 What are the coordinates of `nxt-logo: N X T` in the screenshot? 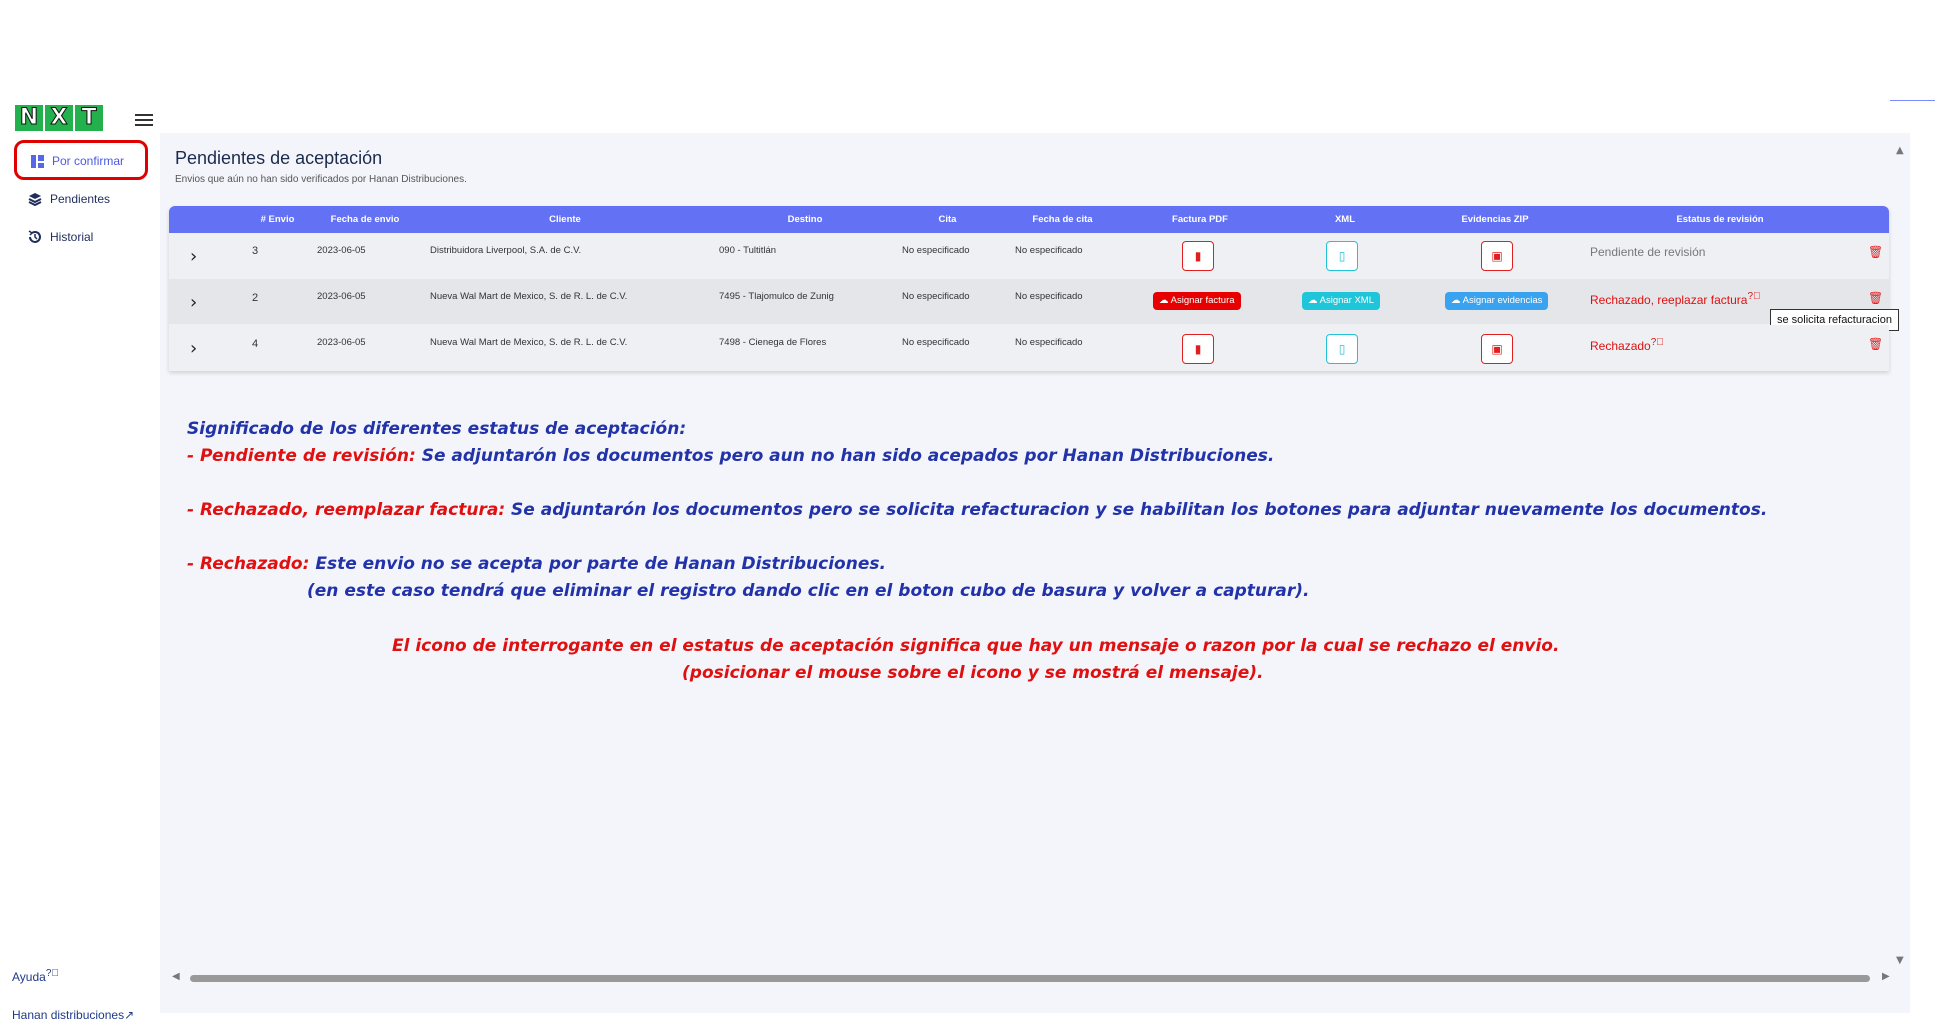 It's located at (59, 118).